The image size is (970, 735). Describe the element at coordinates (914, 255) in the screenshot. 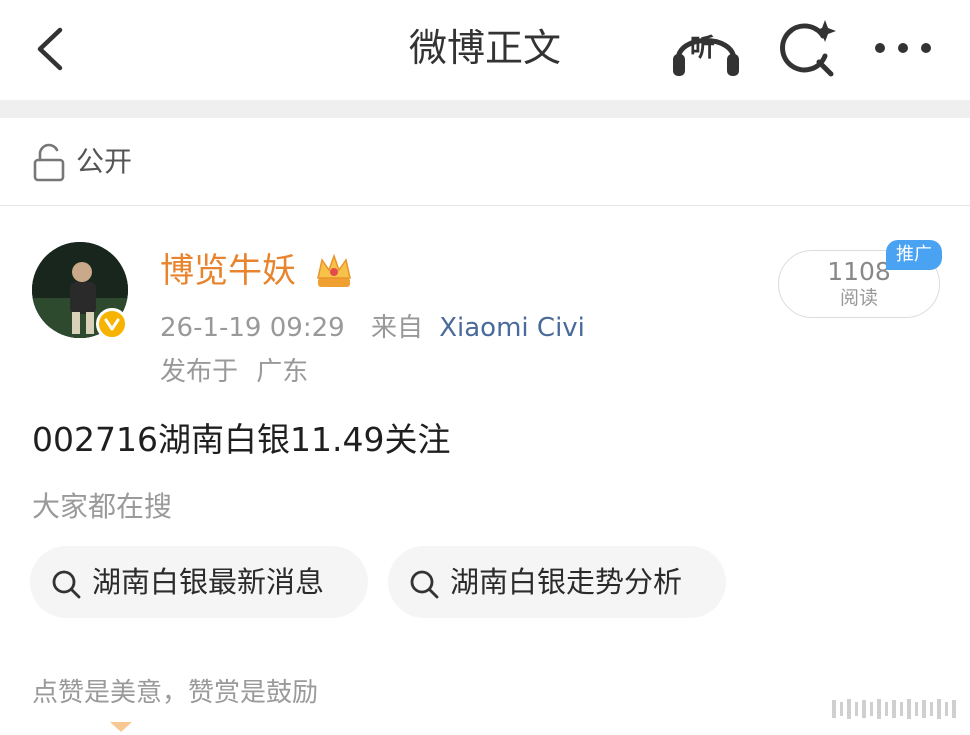

I see `promote-badge: 推广` at that location.